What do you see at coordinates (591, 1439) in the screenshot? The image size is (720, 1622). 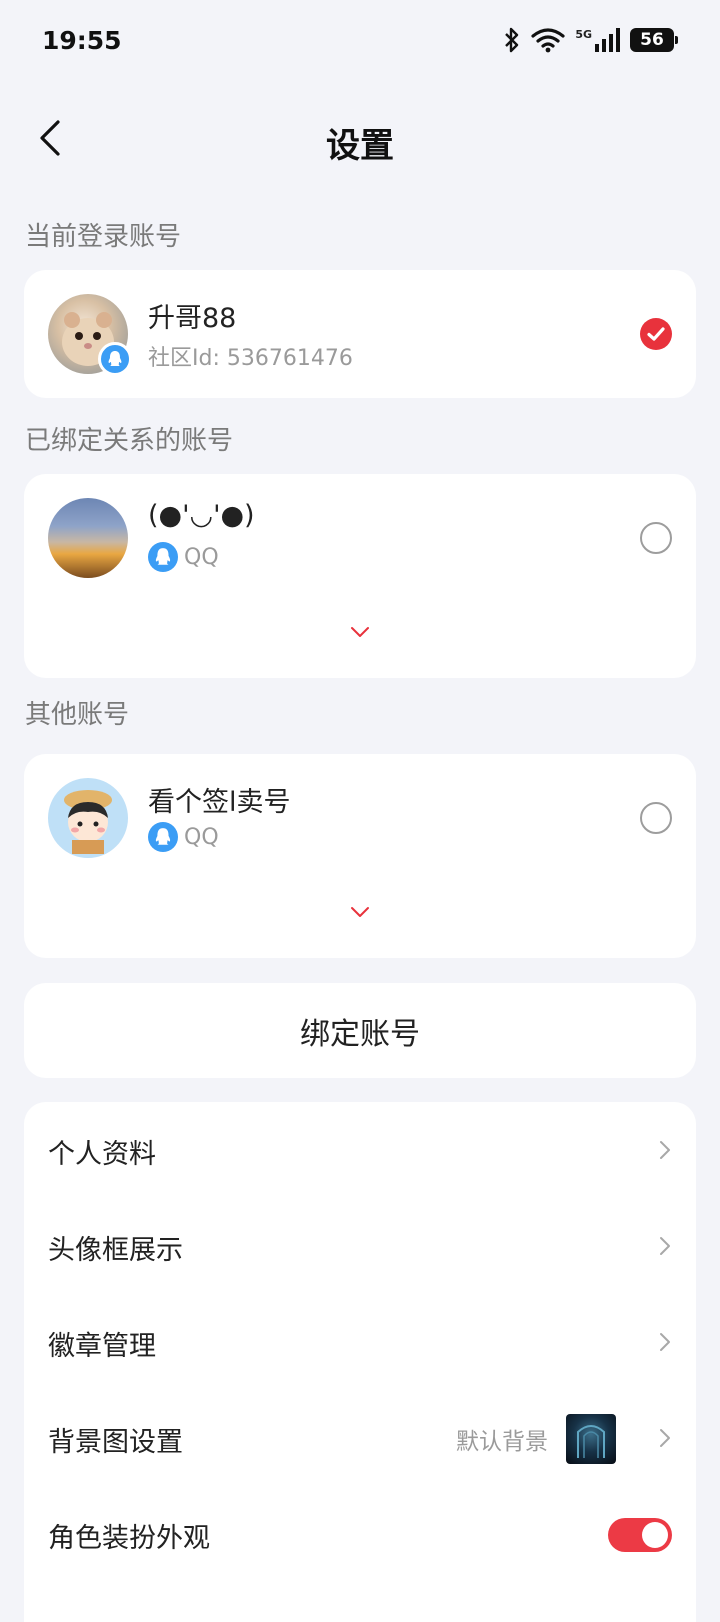 I see `background-thumbnail` at bounding box center [591, 1439].